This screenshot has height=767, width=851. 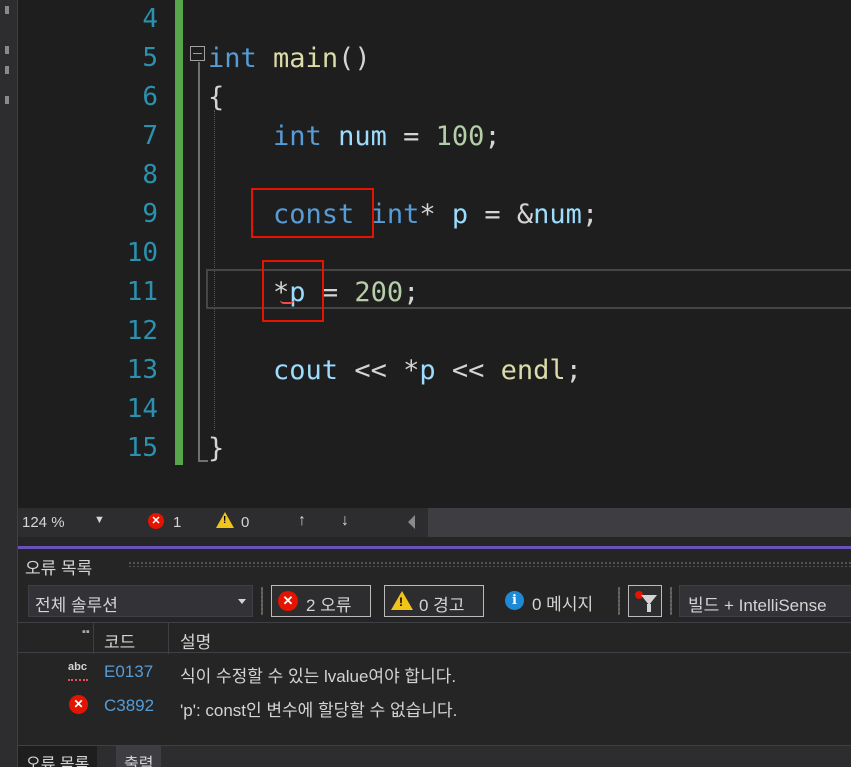 I want to click on funnel-icon-stem, so click(x=649, y=608).